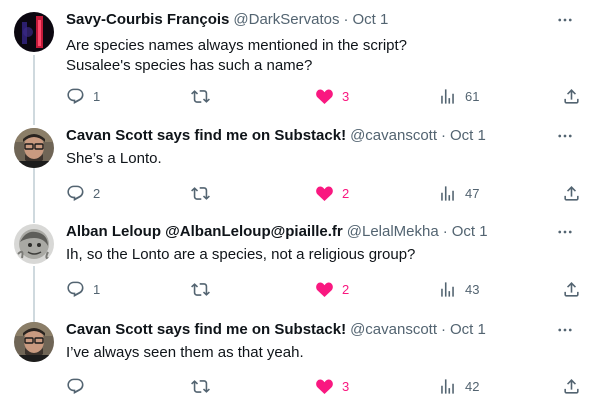  What do you see at coordinates (458, 386) in the screenshot?
I see `views-button: 42` at bounding box center [458, 386].